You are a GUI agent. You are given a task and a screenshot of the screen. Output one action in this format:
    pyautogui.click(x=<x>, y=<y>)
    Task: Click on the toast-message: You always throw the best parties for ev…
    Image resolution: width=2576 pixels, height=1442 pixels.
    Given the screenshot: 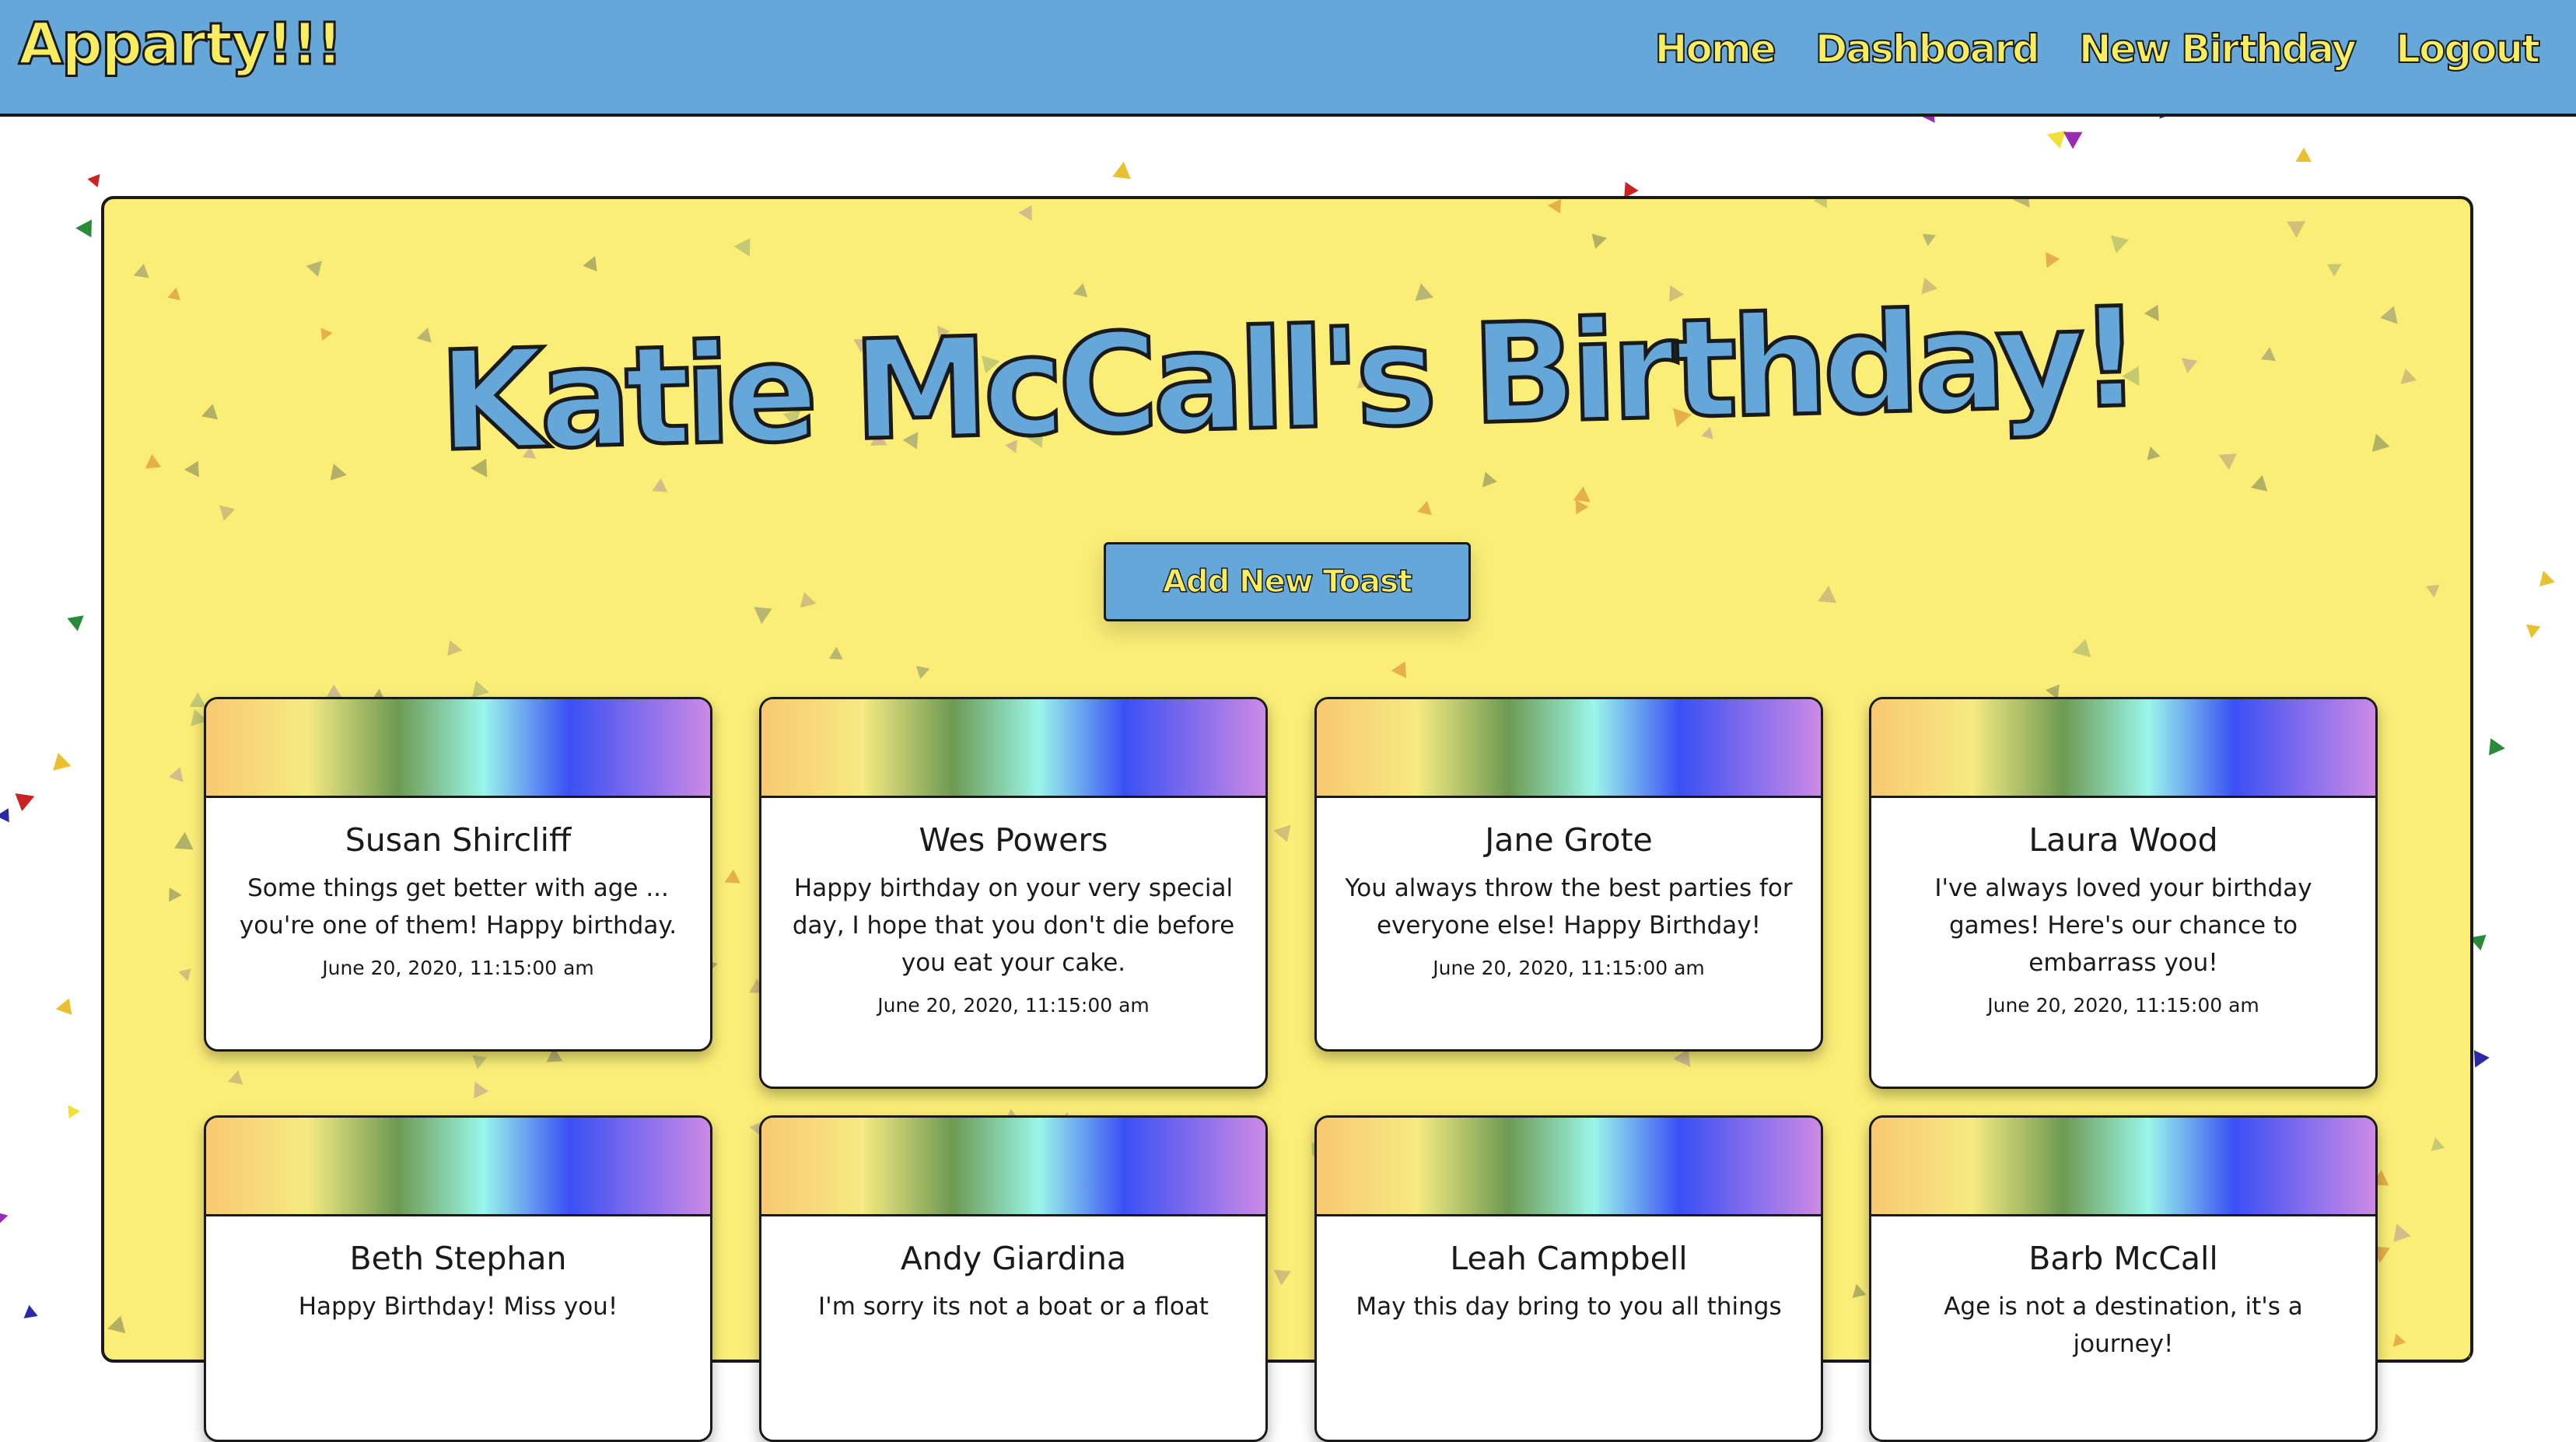 What is the action you would take?
    pyautogui.click(x=1569, y=907)
    